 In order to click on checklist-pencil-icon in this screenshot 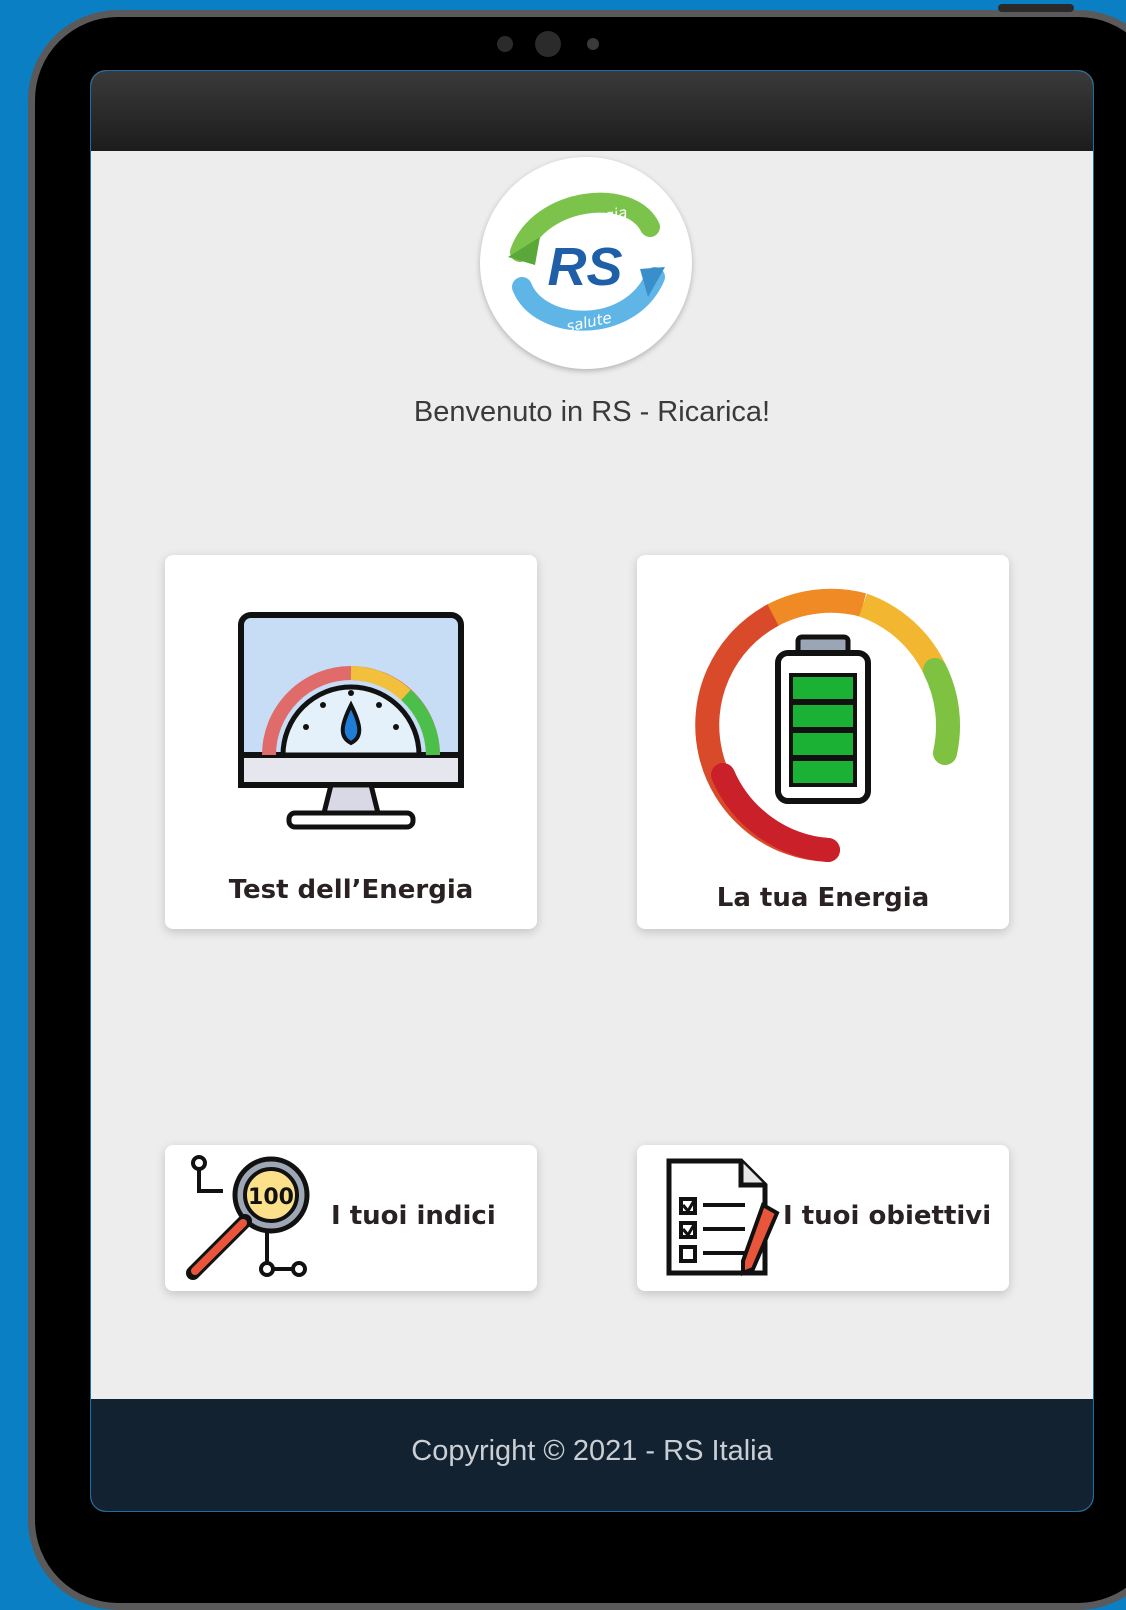, I will do `click(723, 1217)`.